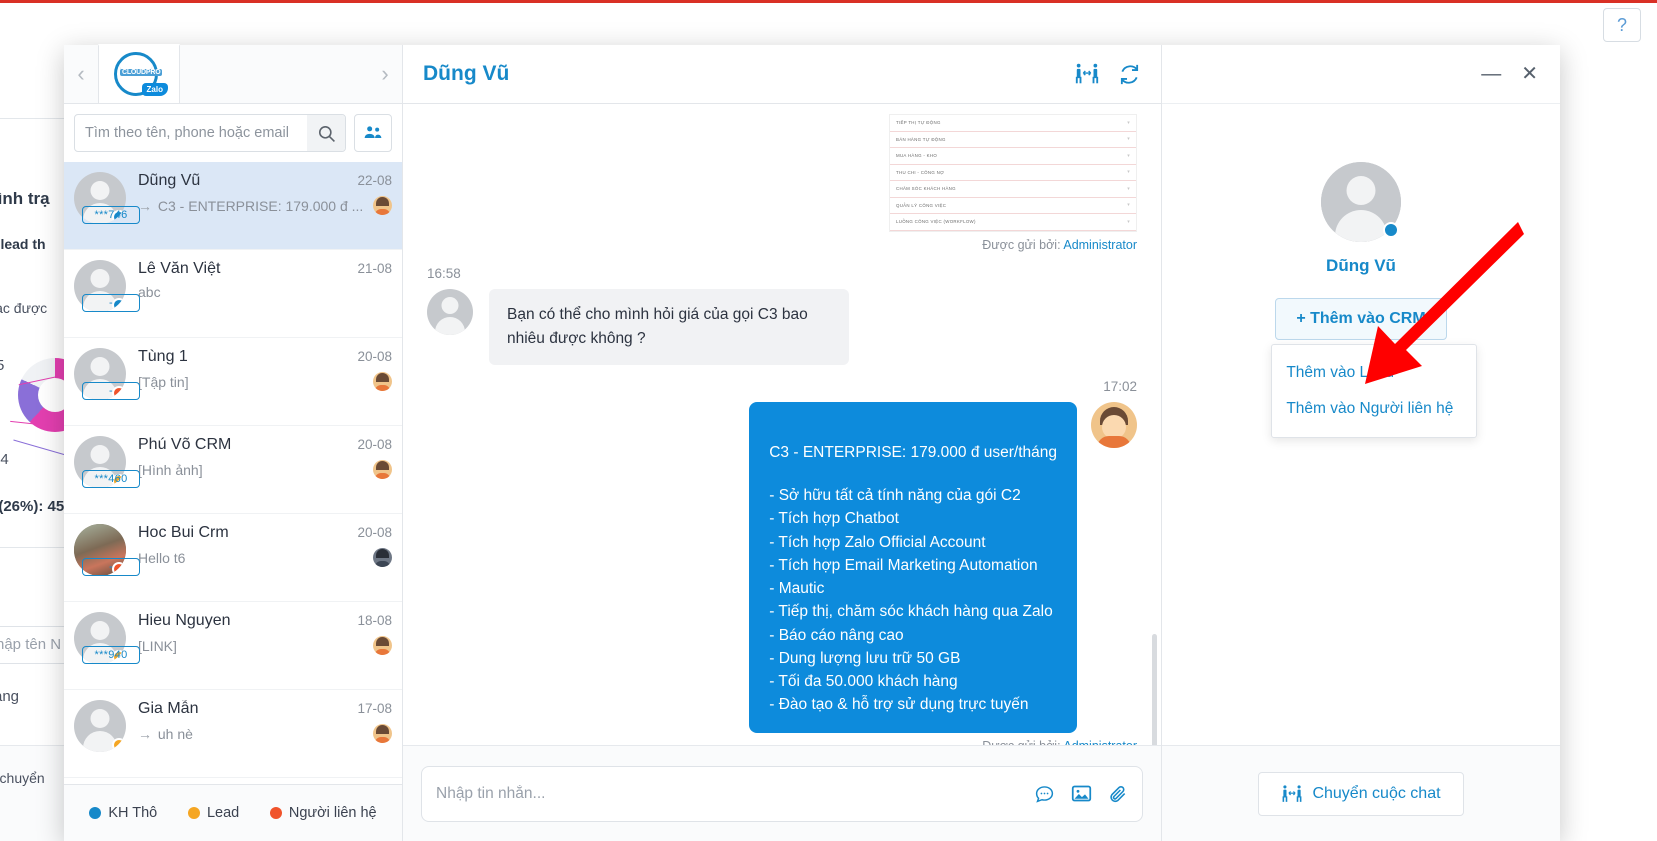 The image size is (1657, 841). Describe the element at coordinates (111, 303) in the screenshot. I see `conversation-phone-tag: -` at that location.